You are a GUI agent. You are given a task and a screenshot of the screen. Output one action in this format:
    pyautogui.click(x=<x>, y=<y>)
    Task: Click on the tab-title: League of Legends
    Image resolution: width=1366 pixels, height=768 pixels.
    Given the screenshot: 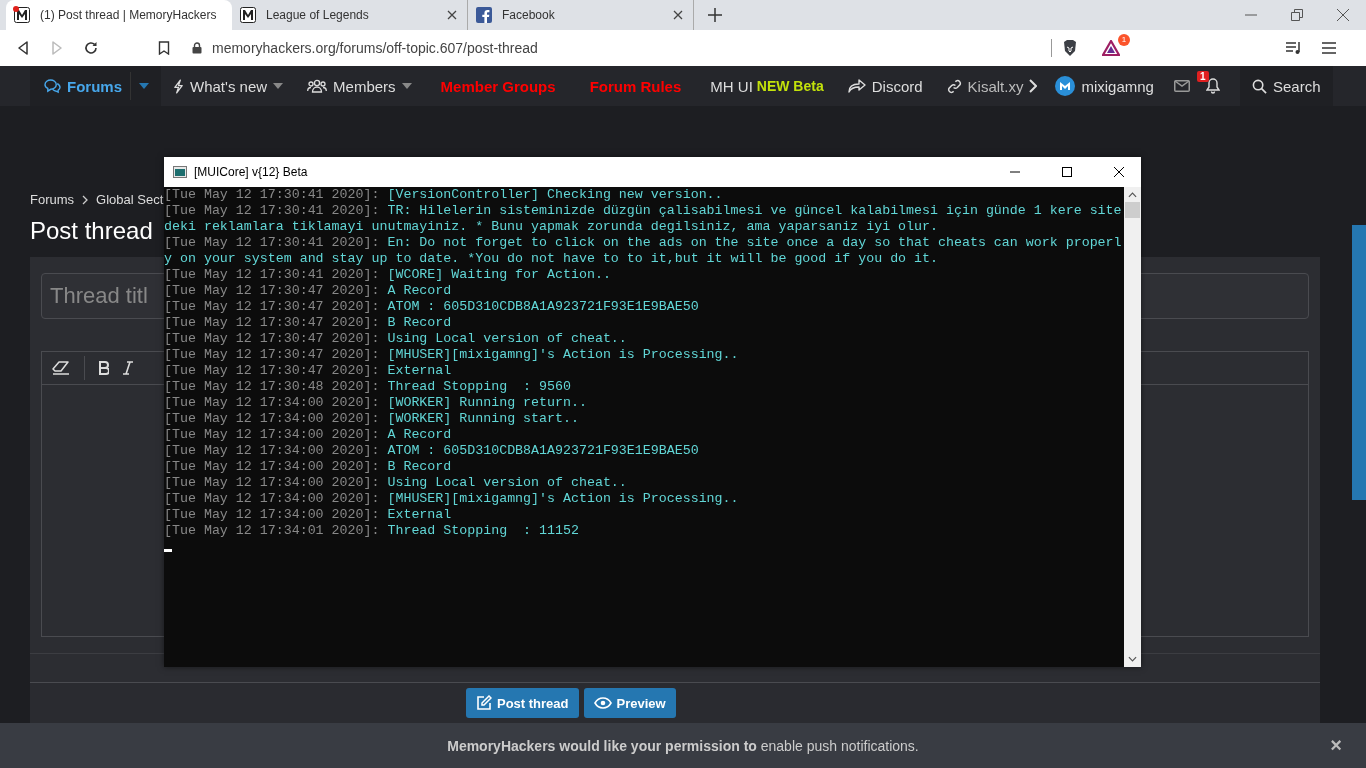 What is the action you would take?
    pyautogui.click(x=318, y=15)
    